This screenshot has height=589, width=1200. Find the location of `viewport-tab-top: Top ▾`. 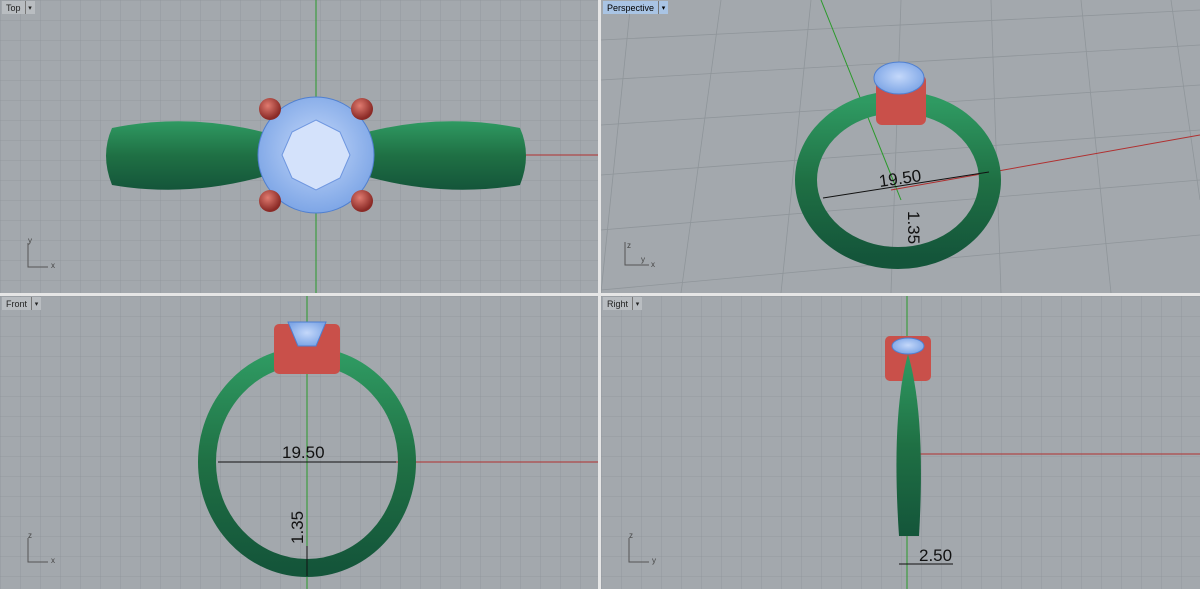

viewport-tab-top: Top ▾ is located at coordinates (18, 7).